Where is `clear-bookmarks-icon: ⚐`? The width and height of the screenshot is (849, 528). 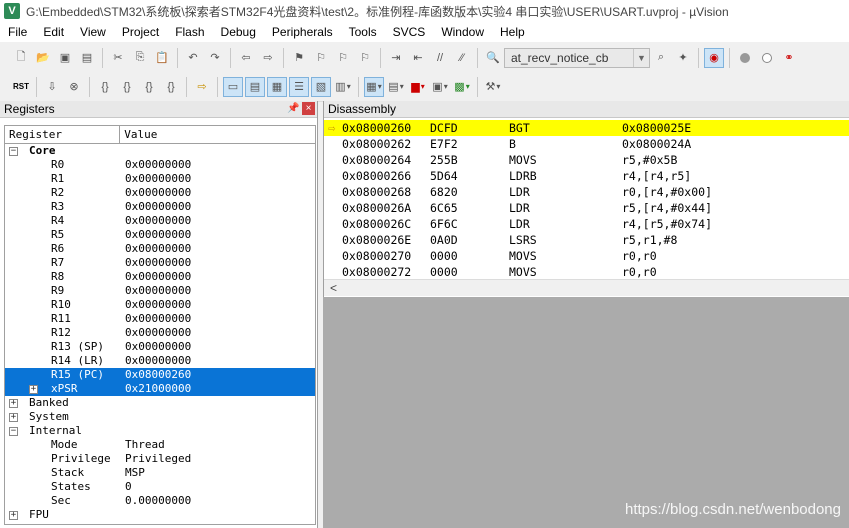 clear-bookmarks-icon: ⚐ is located at coordinates (365, 58).